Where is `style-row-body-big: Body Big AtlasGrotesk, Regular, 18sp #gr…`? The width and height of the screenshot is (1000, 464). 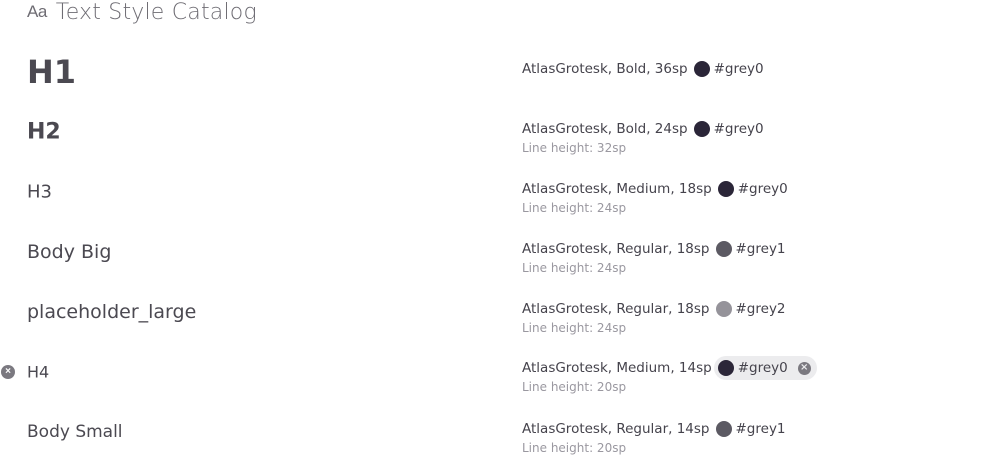
style-row-body-big: Body Big AtlasGrotesk, Regular, 18sp #gr… is located at coordinates (500, 252).